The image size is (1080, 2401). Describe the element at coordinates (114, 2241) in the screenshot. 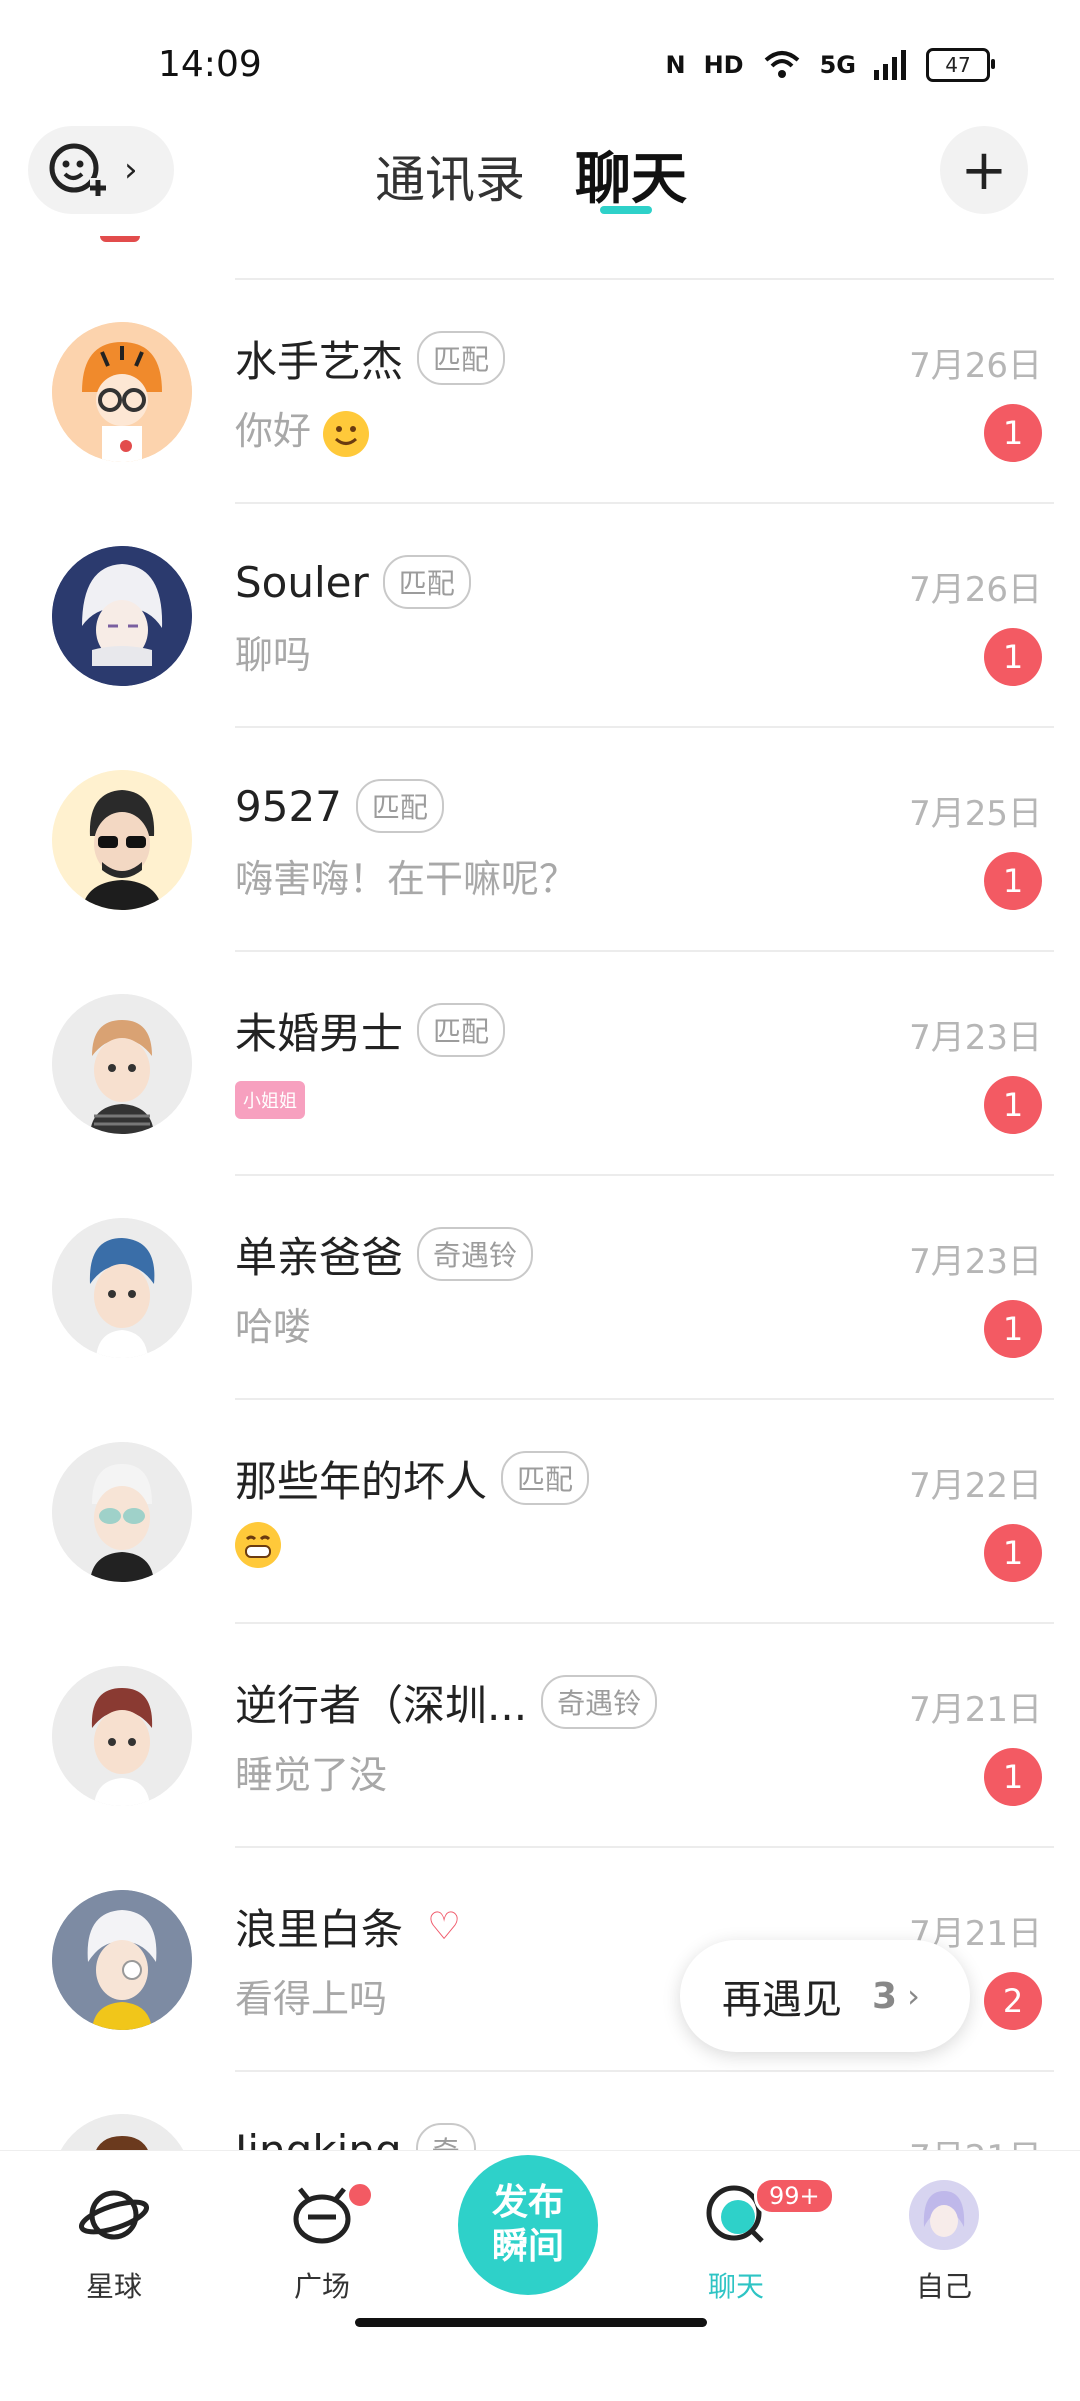

I see `nav-planet: 星球` at that location.